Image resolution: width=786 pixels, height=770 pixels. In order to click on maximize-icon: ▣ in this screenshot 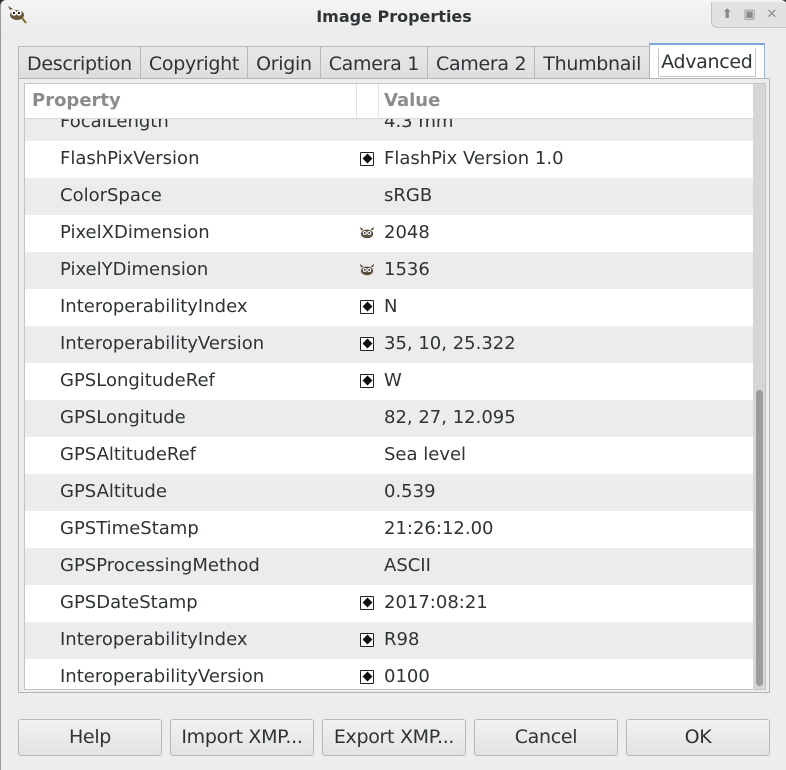, I will do `click(749, 14)`.